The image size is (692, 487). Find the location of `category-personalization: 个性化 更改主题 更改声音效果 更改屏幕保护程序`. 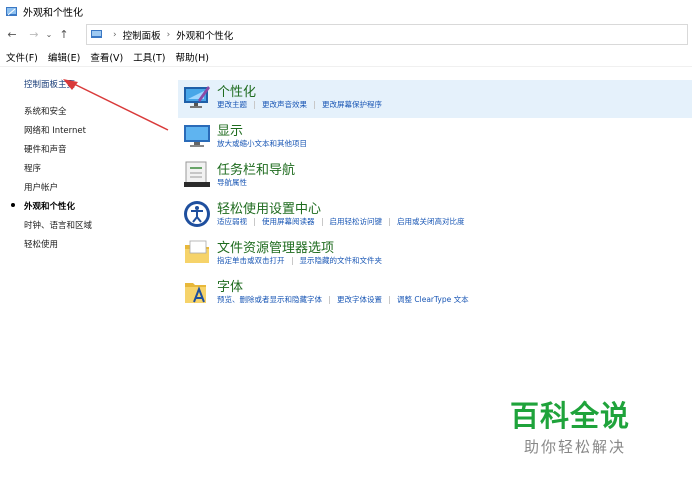

category-personalization: 个性化 更改主题 更改声音效果 更改屏幕保护程序 is located at coordinates (435, 99).